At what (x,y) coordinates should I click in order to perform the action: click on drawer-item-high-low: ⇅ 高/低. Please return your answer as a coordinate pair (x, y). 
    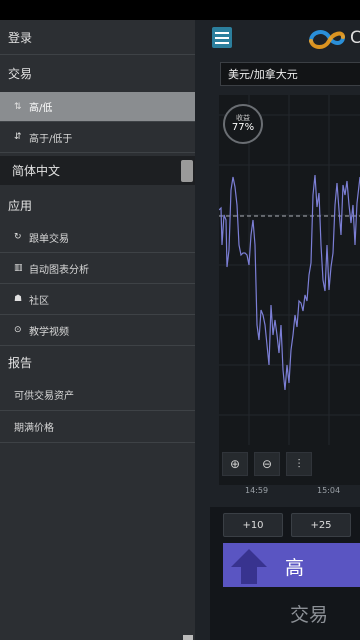
    Looking at the image, I should click on (97, 107).